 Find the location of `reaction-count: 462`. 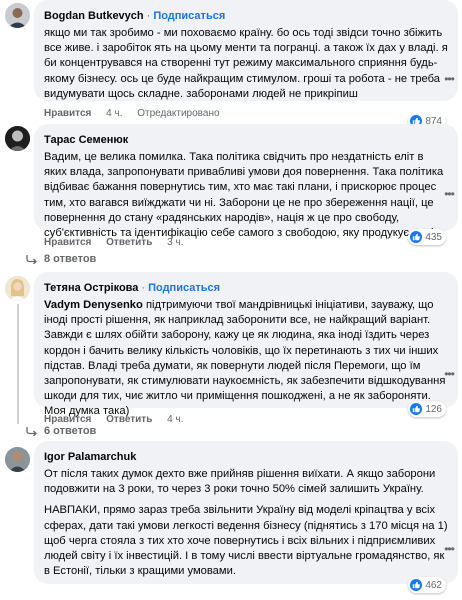

reaction-count: 462 is located at coordinates (427, 585).